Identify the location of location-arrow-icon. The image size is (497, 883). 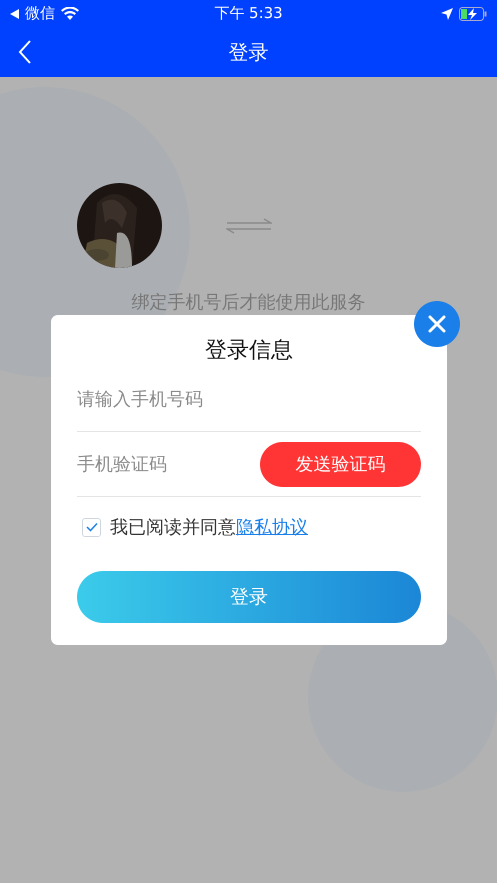
(447, 14).